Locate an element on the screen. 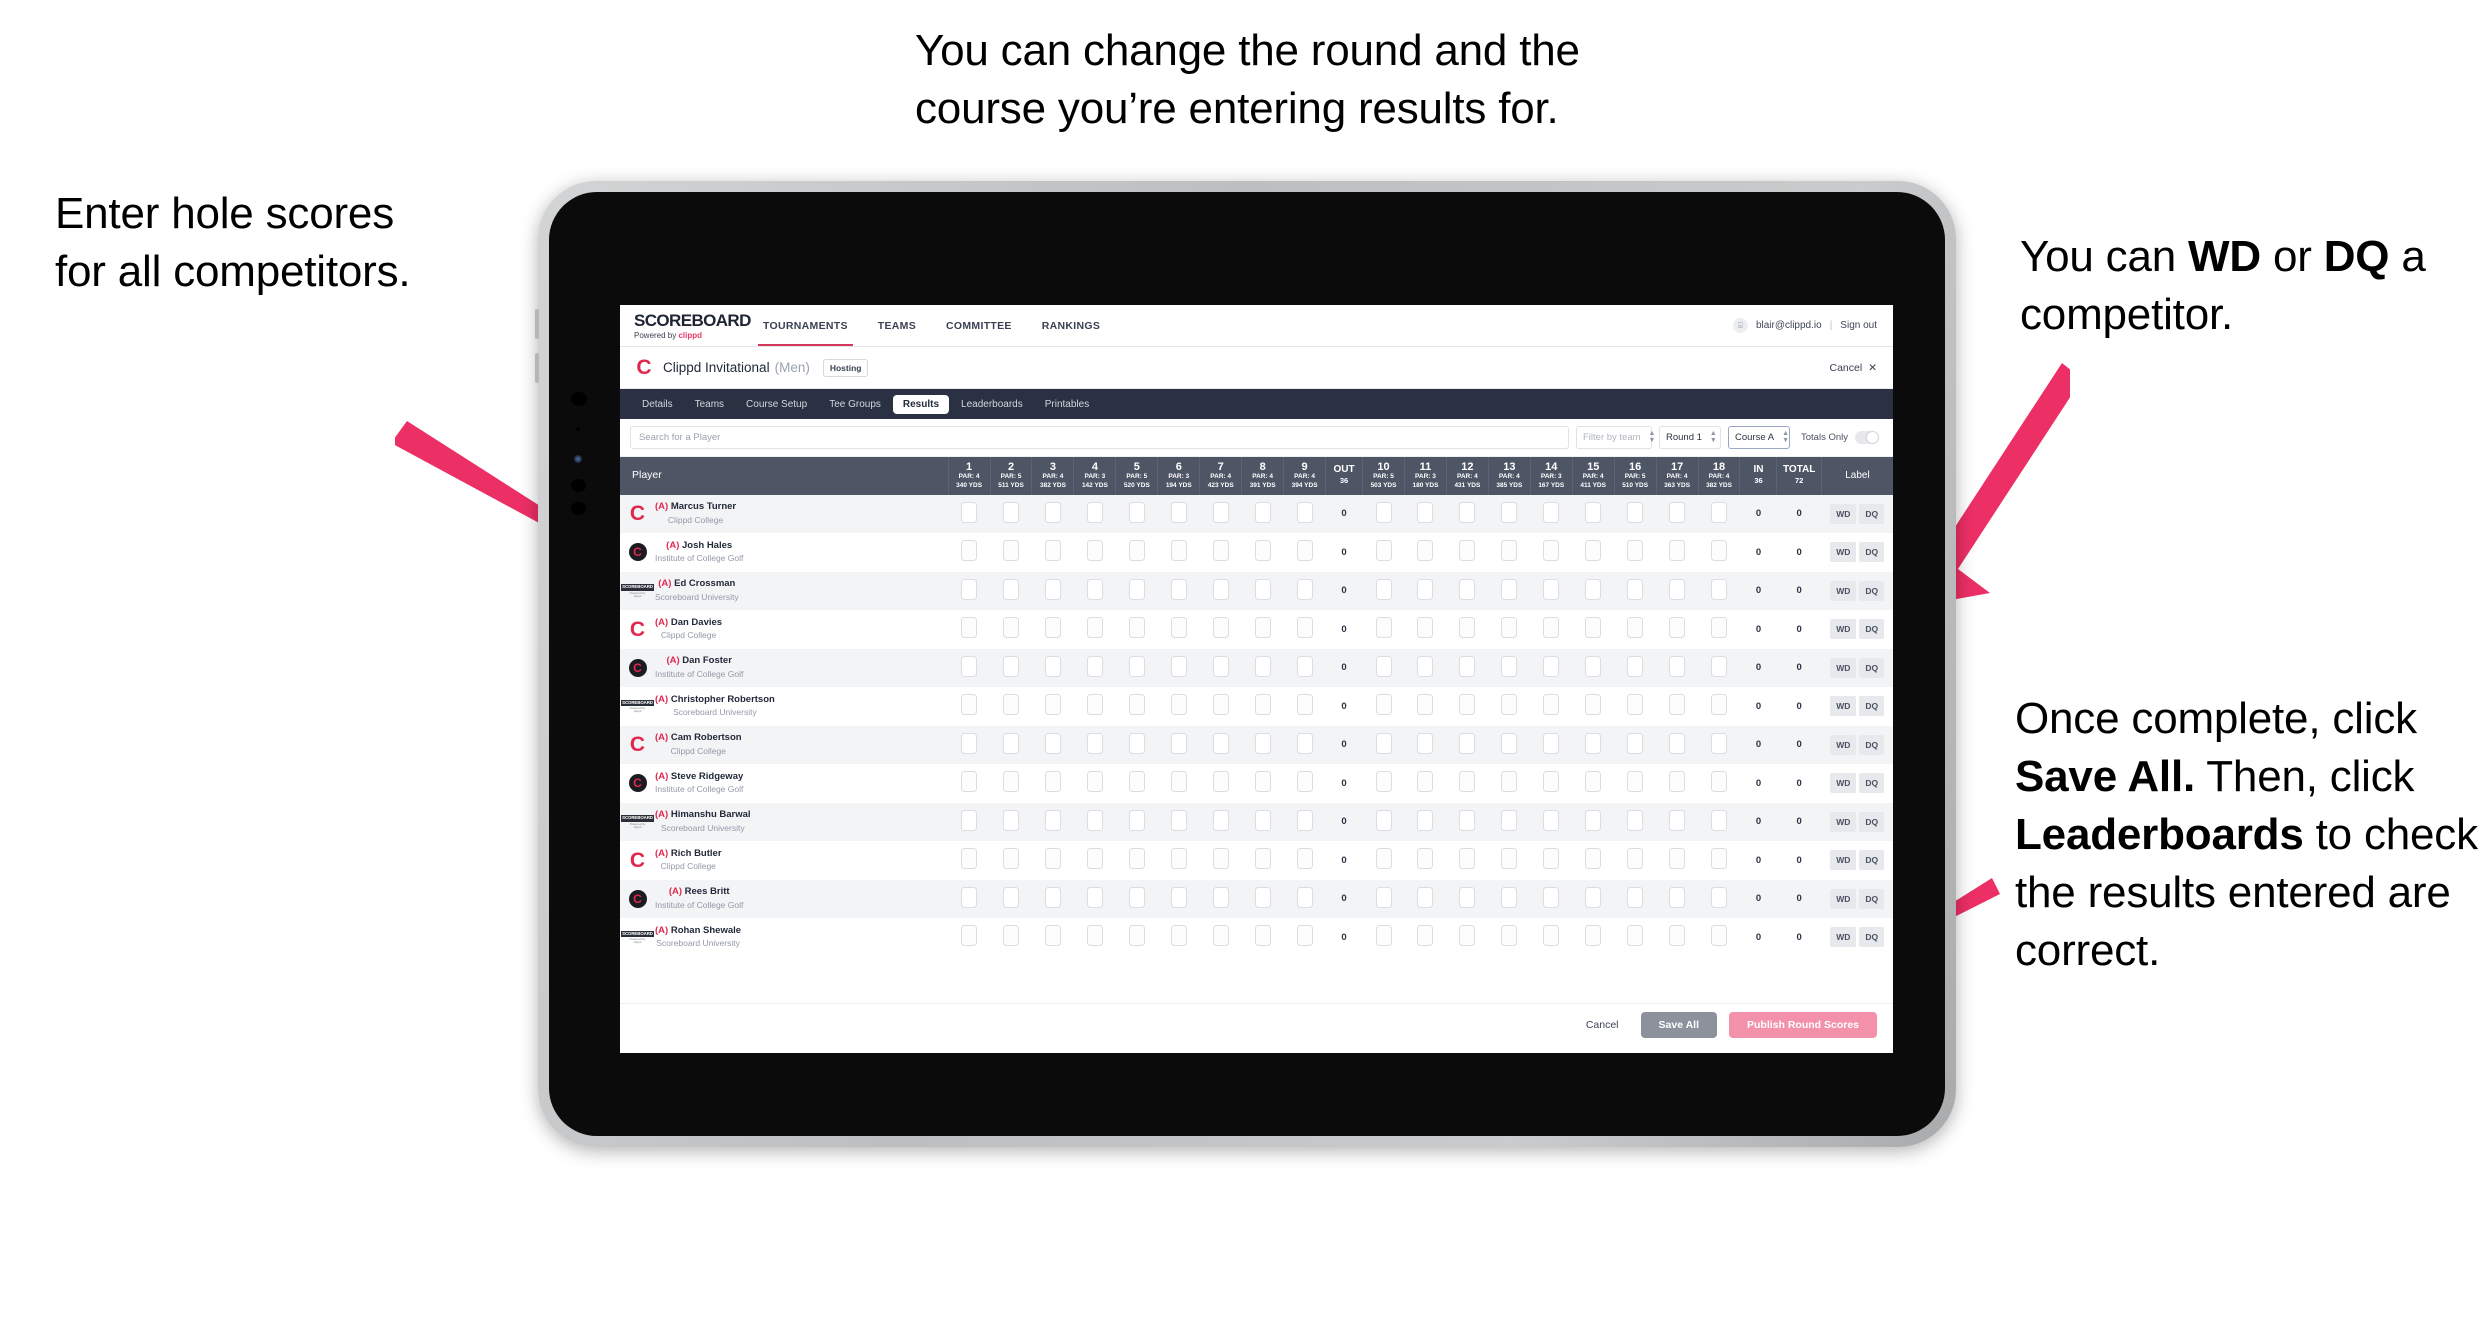 The width and height of the screenshot is (2489, 1339). avatar: ⌸ is located at coordinates (1740, 325).